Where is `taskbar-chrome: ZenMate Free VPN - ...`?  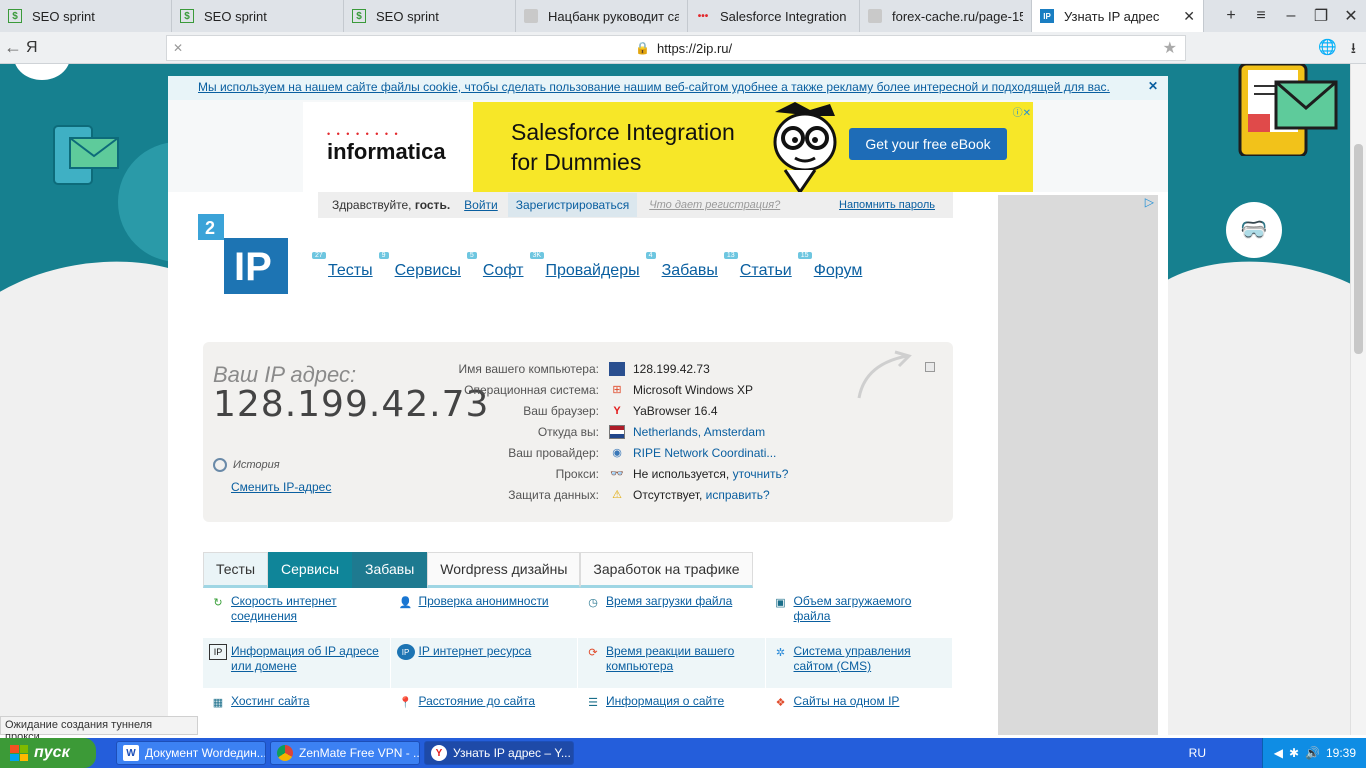 taskbar-chrome: ZenMate Free VPN - ... is located at coordinates (345, 753).